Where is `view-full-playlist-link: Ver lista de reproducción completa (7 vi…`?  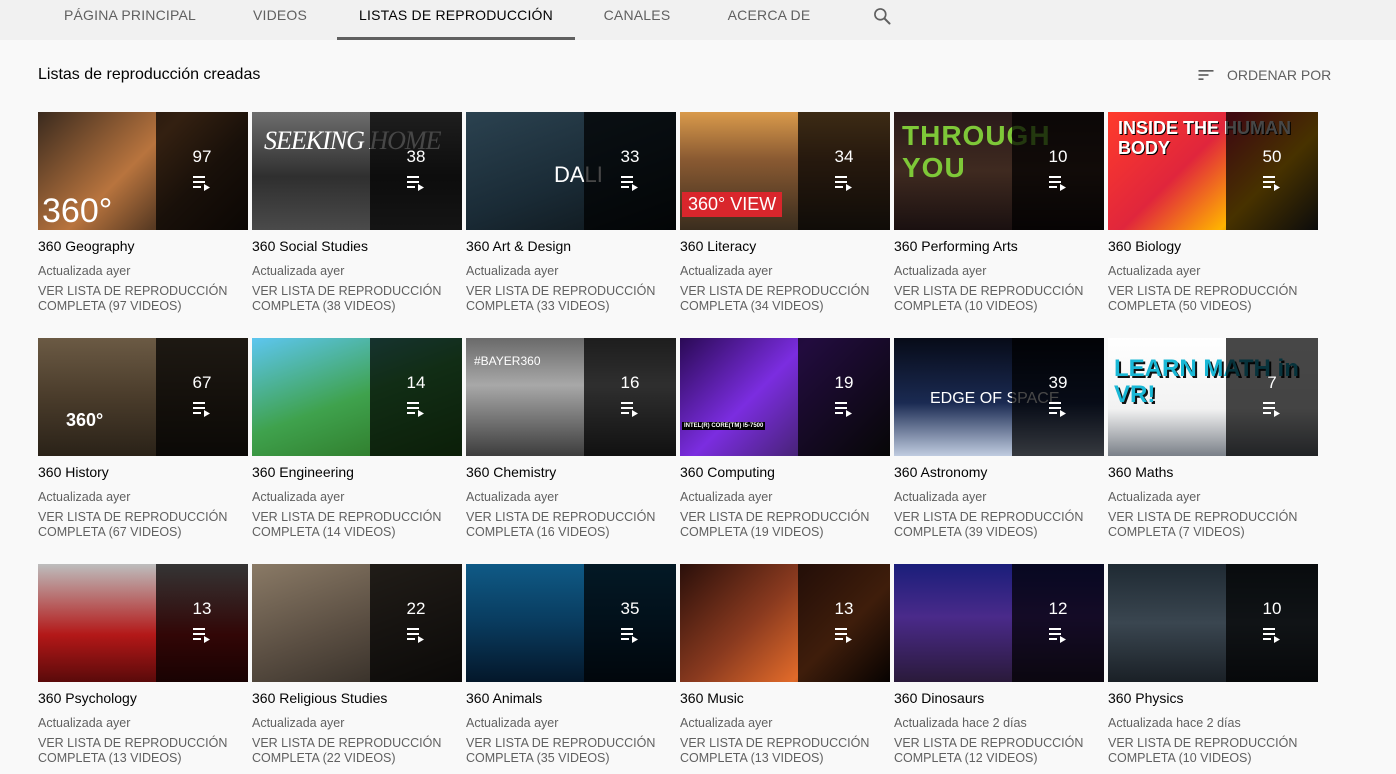
view-full-playlist-link: Ver lista de reproducción completa (7 vi… is located at coordinates (1213, 525).